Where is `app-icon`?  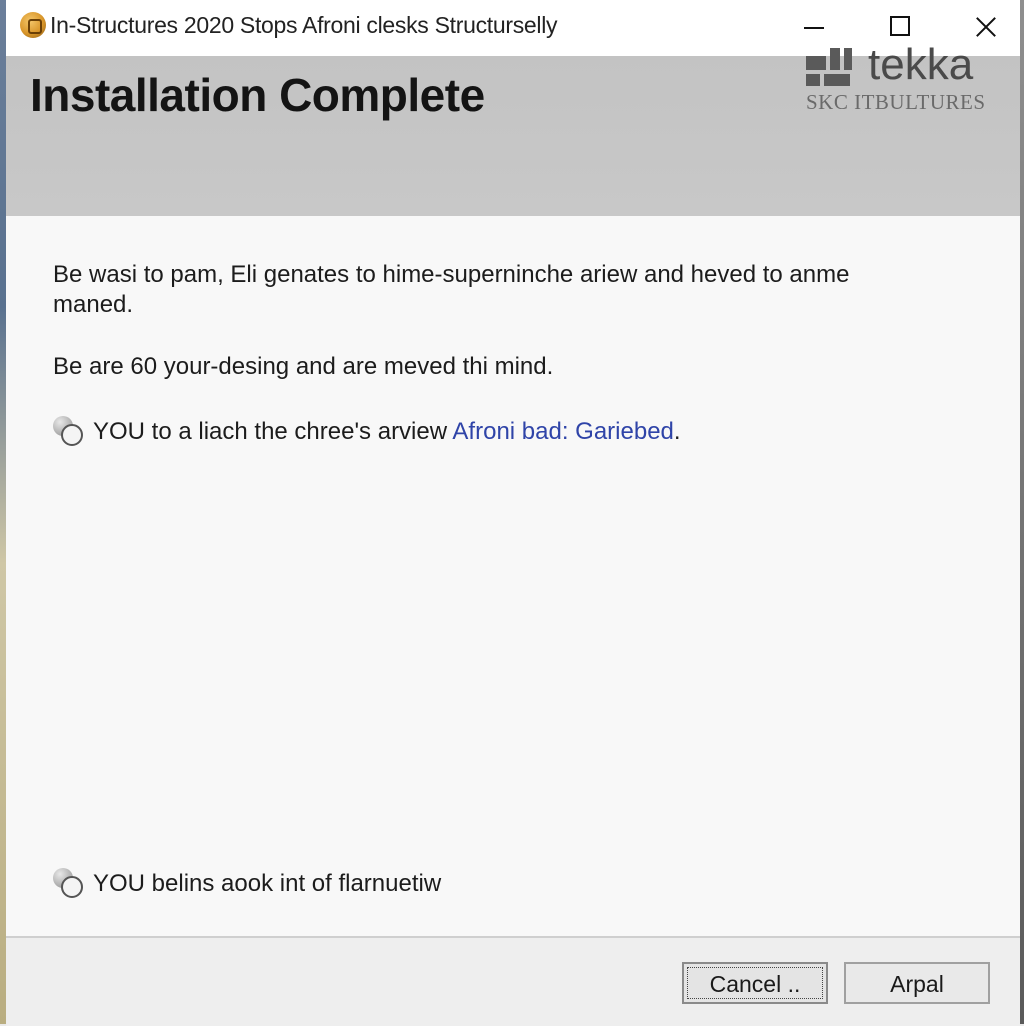
app-icon is located at coordinates (33, 25).